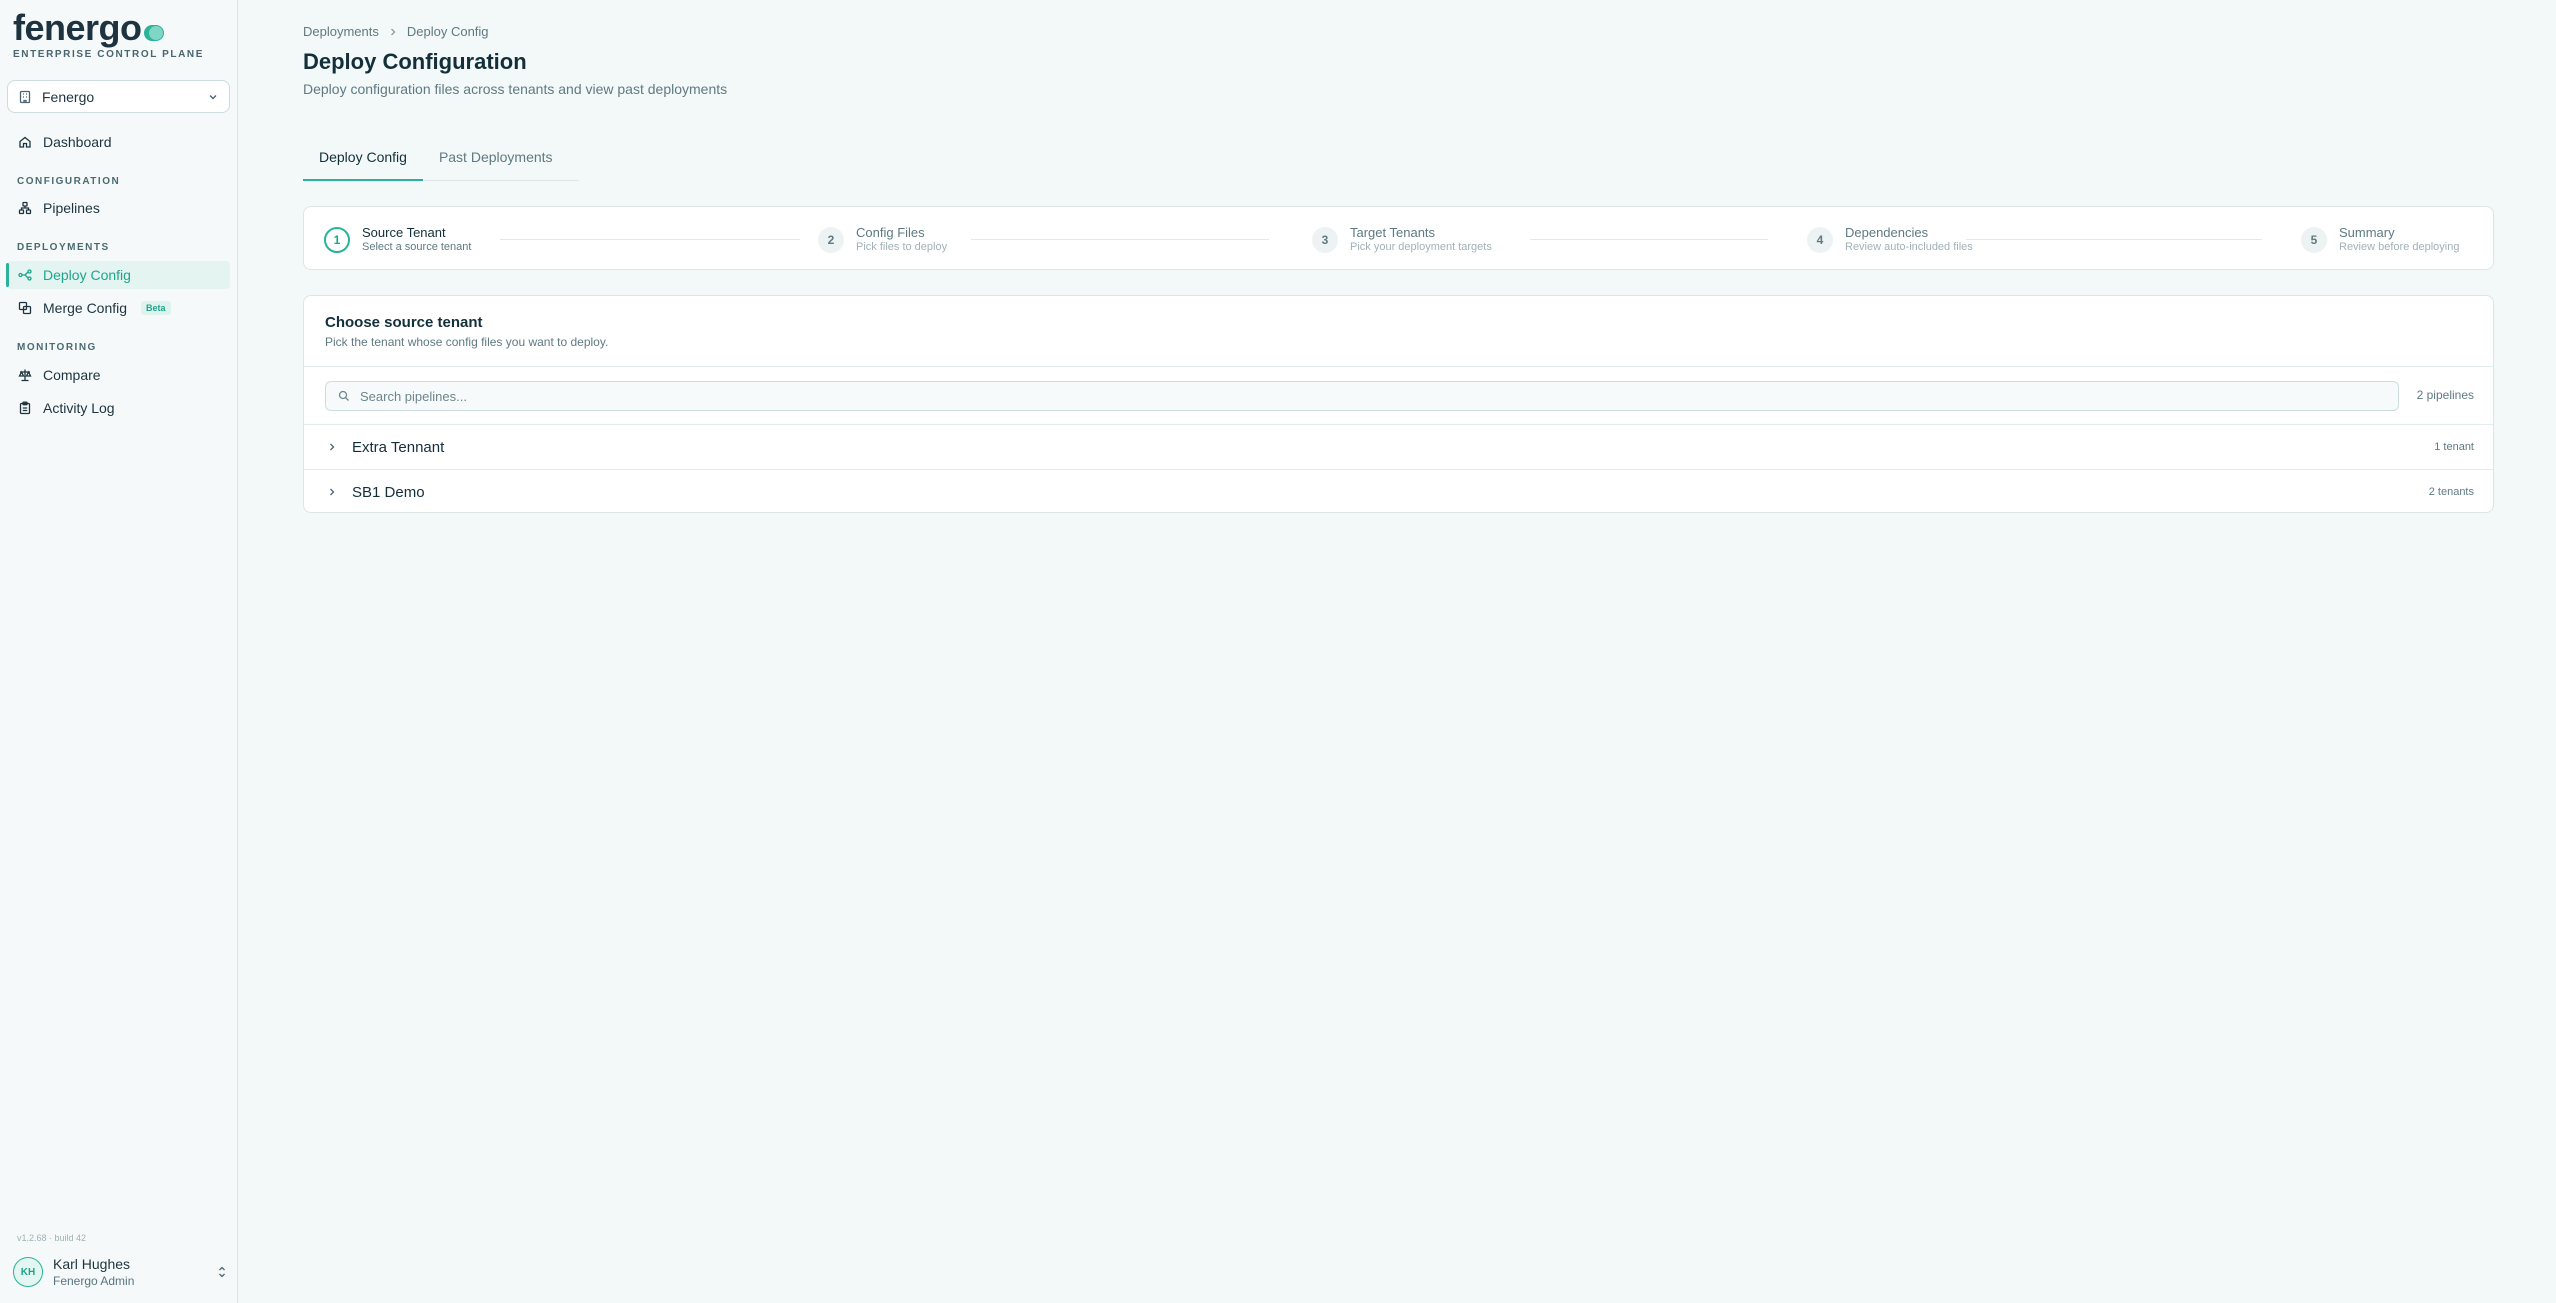 The height and width of the screenshot is (1303, 2556). Describe the element at coordinates (2399, 247) in the screenshot. I see `step-description: Review before deploying` at that location.